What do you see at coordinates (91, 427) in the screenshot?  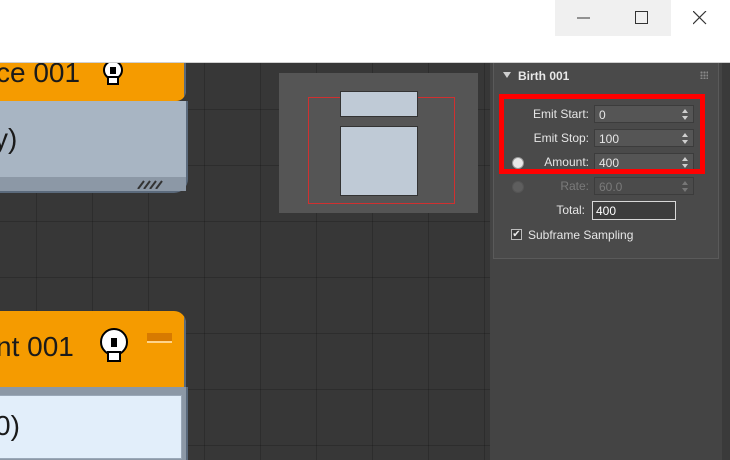 I see `event-node-2-operator-row: 0)` at bounding box center [91, 427].